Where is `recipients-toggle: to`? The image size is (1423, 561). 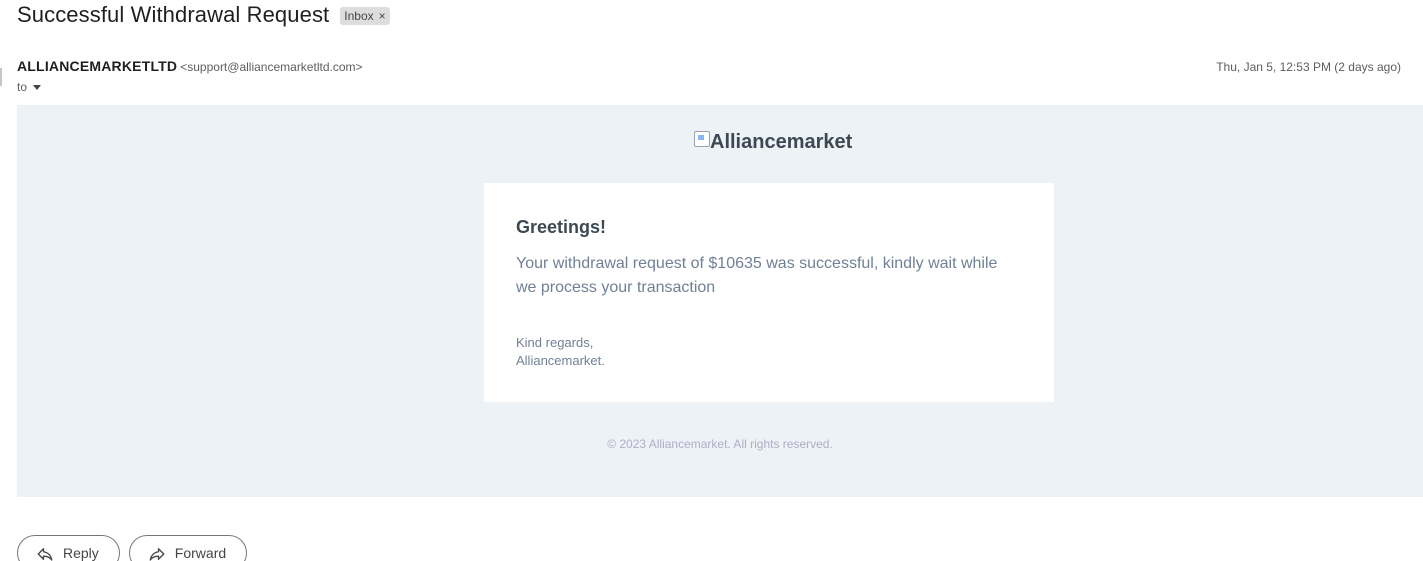
recipients-toggle: to is located at coordinates (29, 87).